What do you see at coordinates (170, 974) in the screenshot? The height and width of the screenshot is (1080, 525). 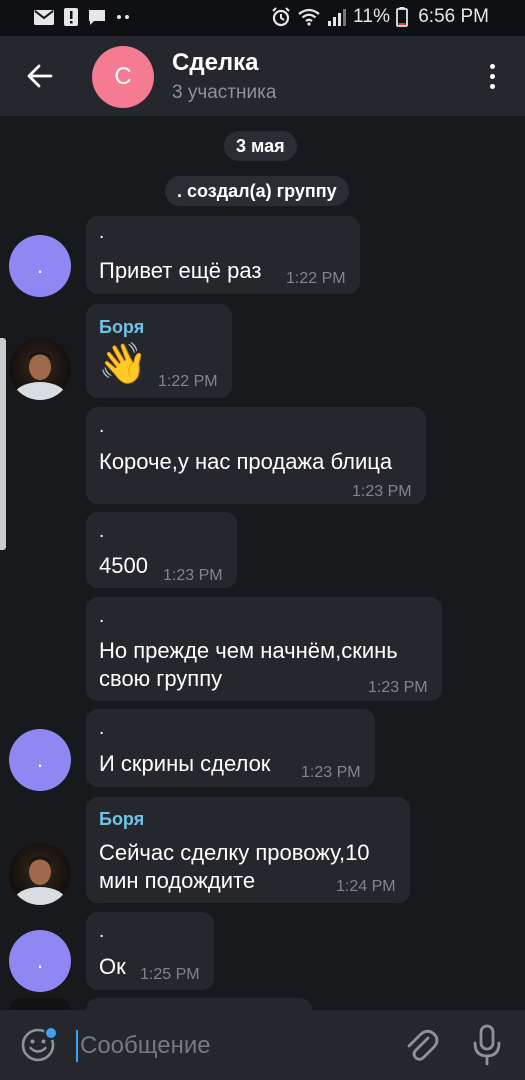 I see `message-time: 1:25 PM` at bounding box center [170, 974].